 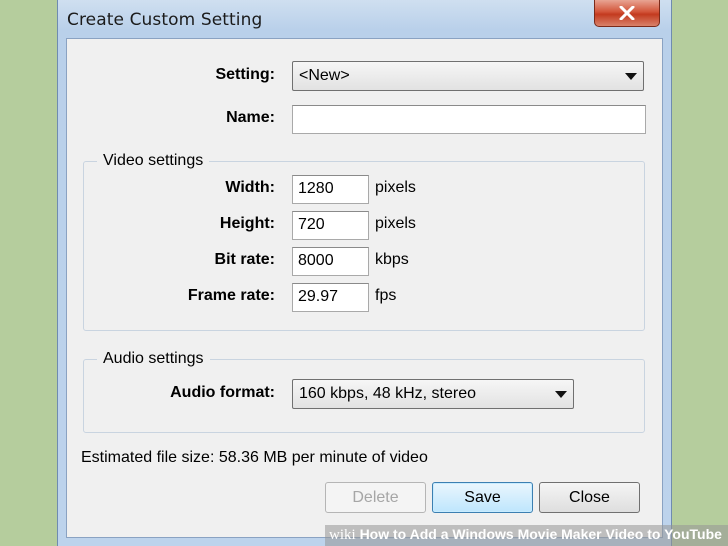 I want to click on background-left, so click(x=28, y=273).